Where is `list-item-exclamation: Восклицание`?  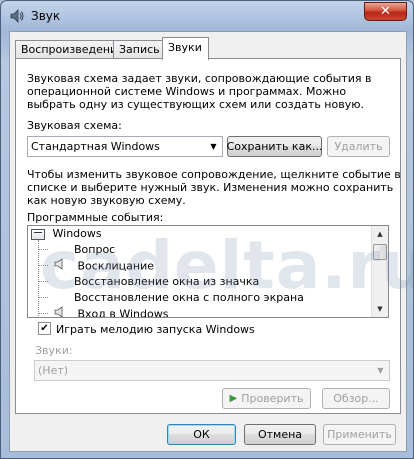 list-item-exclamation: Восклицание is located at coordinates (104, 266).